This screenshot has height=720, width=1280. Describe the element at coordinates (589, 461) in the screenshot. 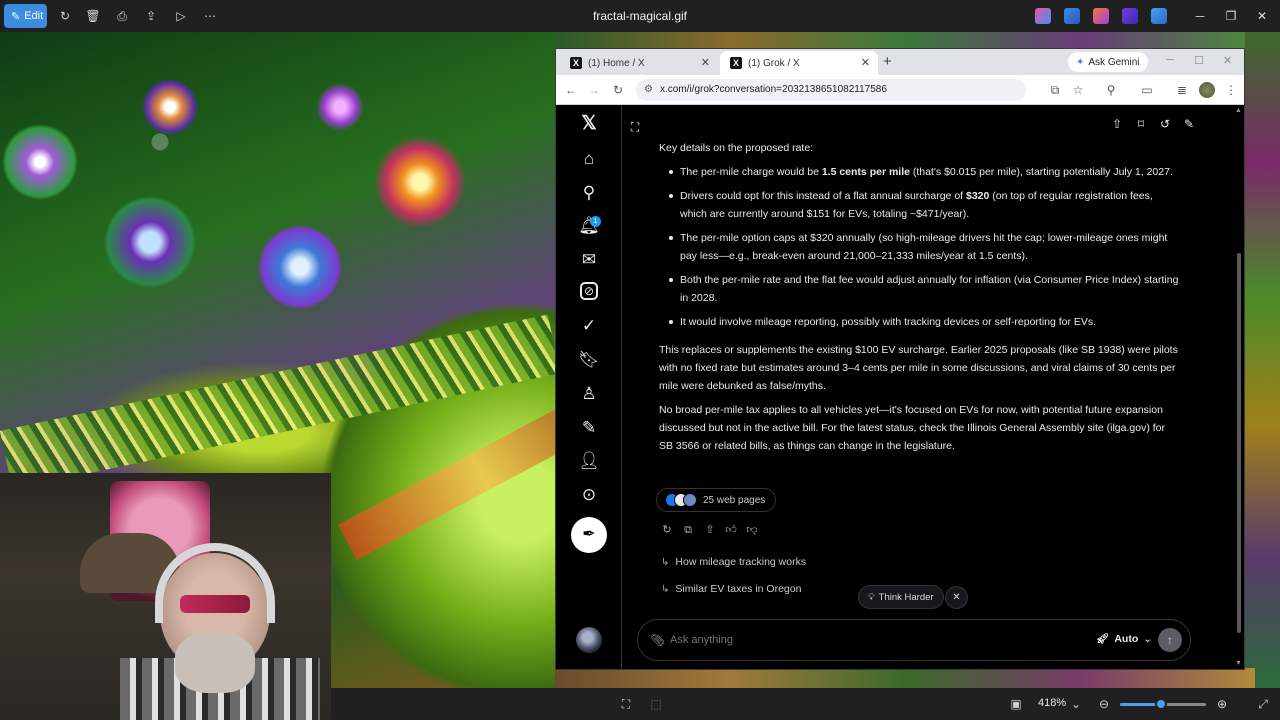

I see `profile-icon: 👤︎` at that location.